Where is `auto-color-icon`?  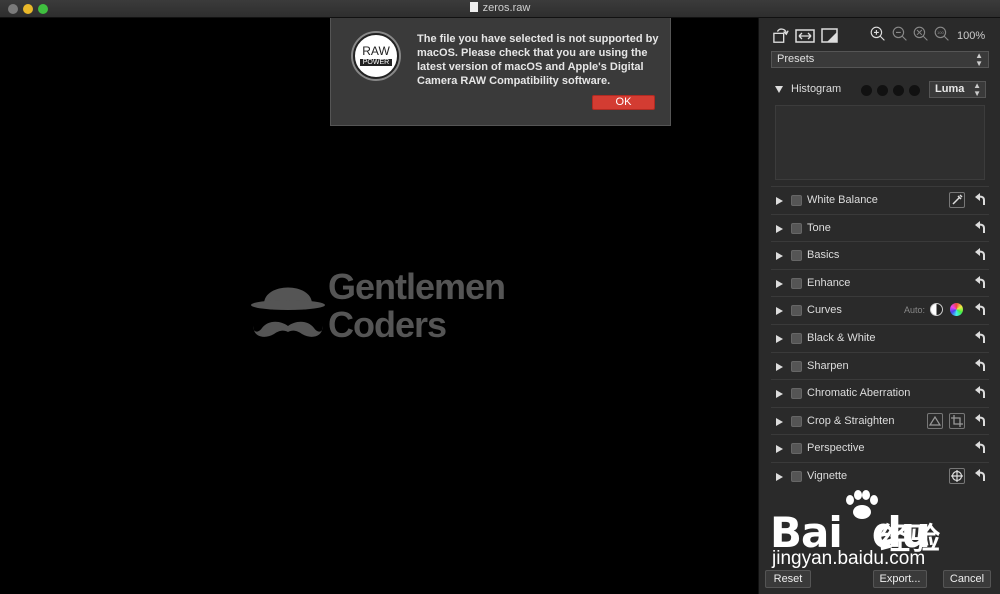 auto-color-icon is located at coordinates (956, 310).